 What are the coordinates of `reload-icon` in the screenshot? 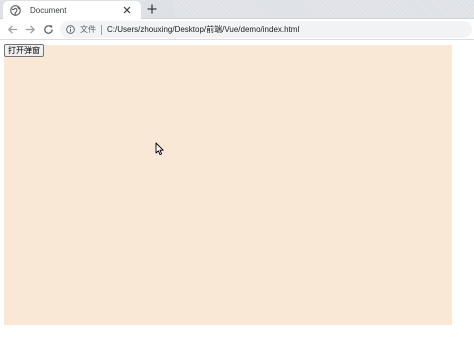 It's located at (48, 29).